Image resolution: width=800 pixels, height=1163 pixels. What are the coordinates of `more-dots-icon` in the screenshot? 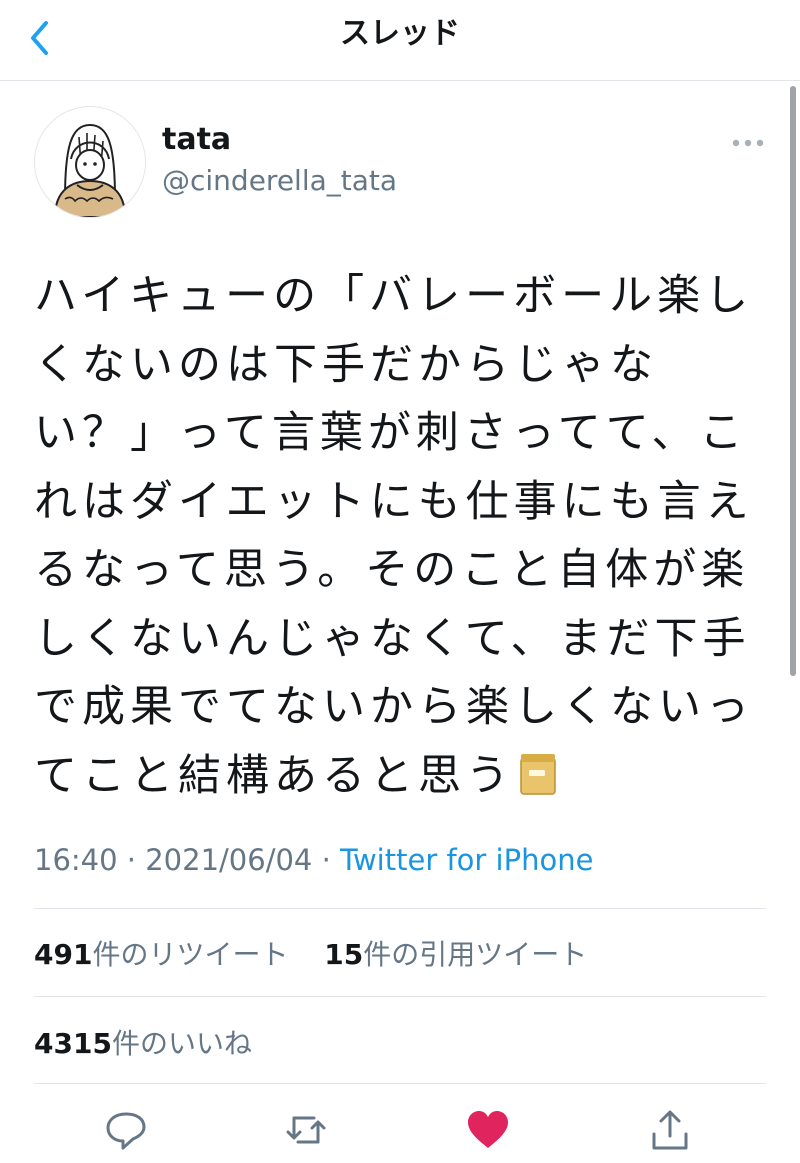 It's located at (748, 143).